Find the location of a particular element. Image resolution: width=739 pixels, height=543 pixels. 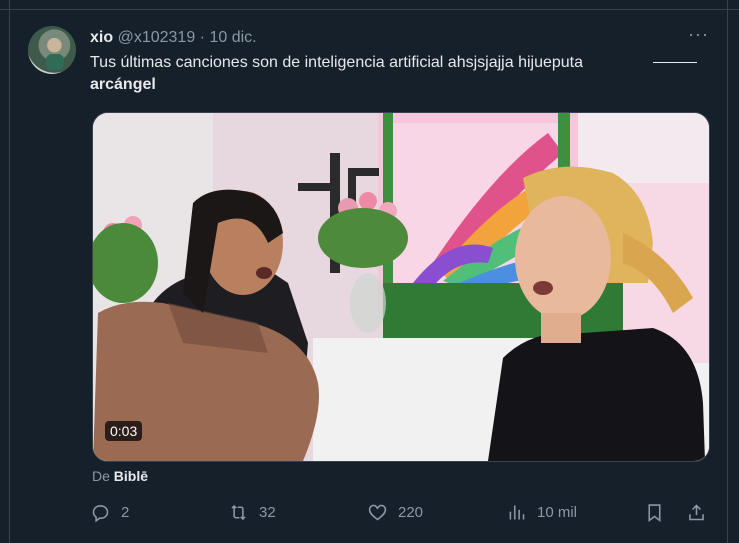

views-button: 10 mil is located at coordinates (541, 512).